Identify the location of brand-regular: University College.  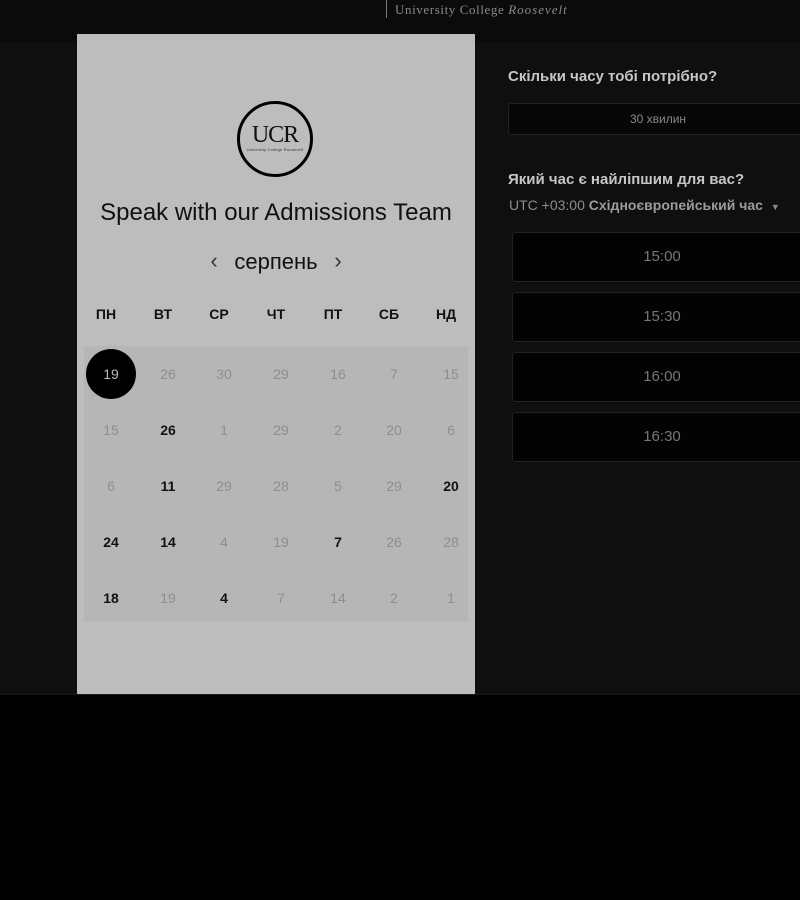
(450, 9).